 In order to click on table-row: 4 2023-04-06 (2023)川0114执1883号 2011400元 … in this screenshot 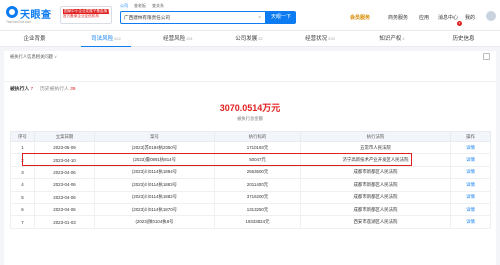, I will do `click(250, 185)`.